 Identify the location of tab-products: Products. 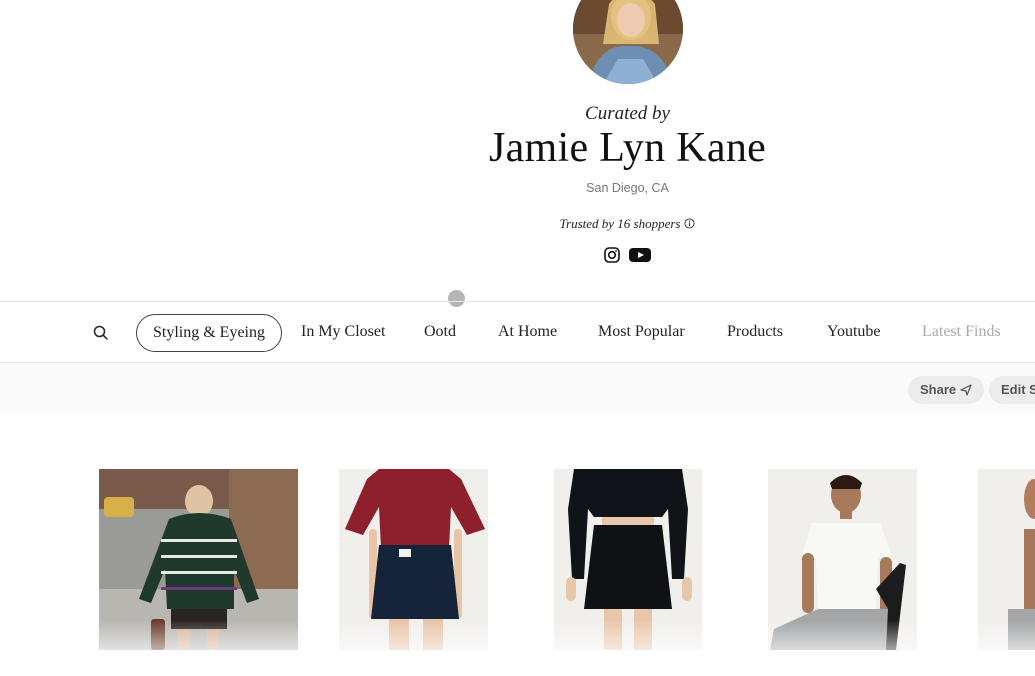
(755, 333).